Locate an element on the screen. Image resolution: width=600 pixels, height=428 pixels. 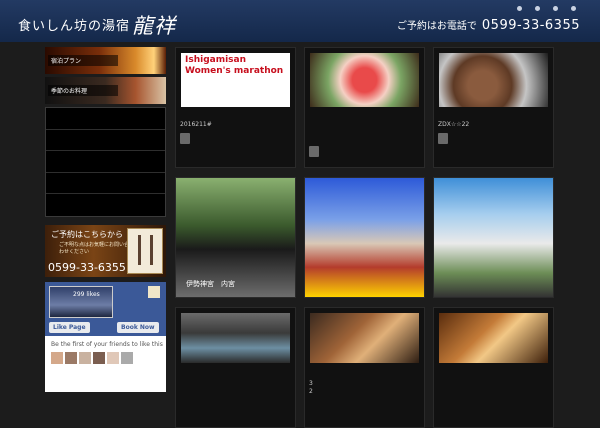
marathon-image: Ishigamisan Women's marathon is located at coordinates (235, 80).